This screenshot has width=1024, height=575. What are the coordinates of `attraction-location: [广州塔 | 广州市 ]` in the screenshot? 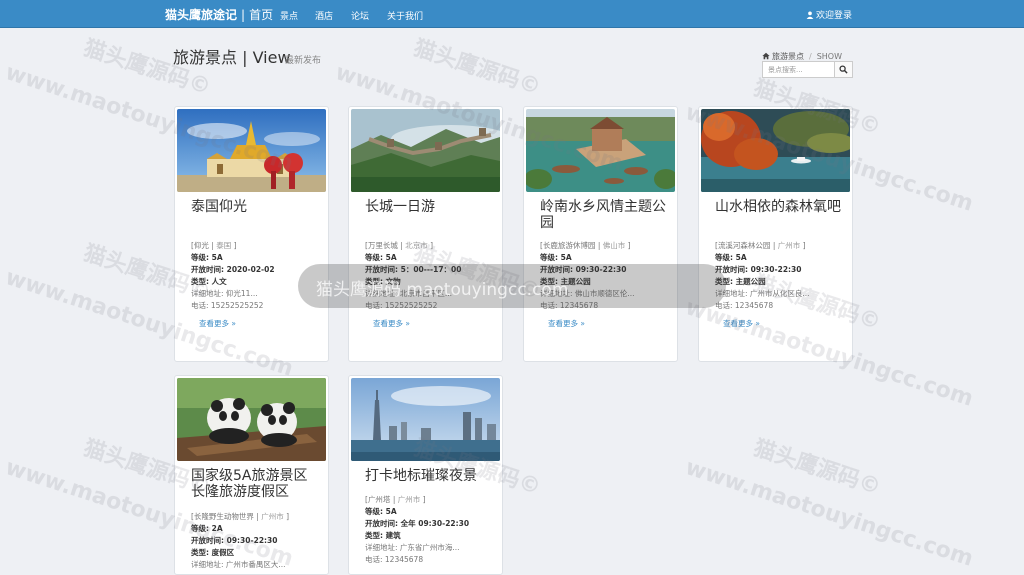 It's located at (395, 499).